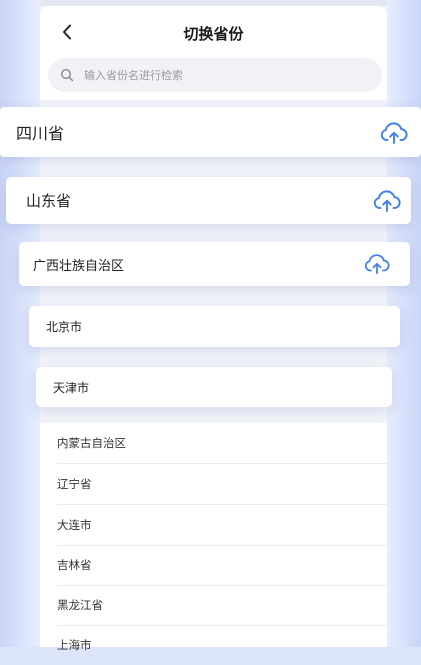 The height and width of the screenshot is (665, 421). Describe the element at coordinates (213, 34) in the screenshot. I see `page-title: 切换省份` at that location.